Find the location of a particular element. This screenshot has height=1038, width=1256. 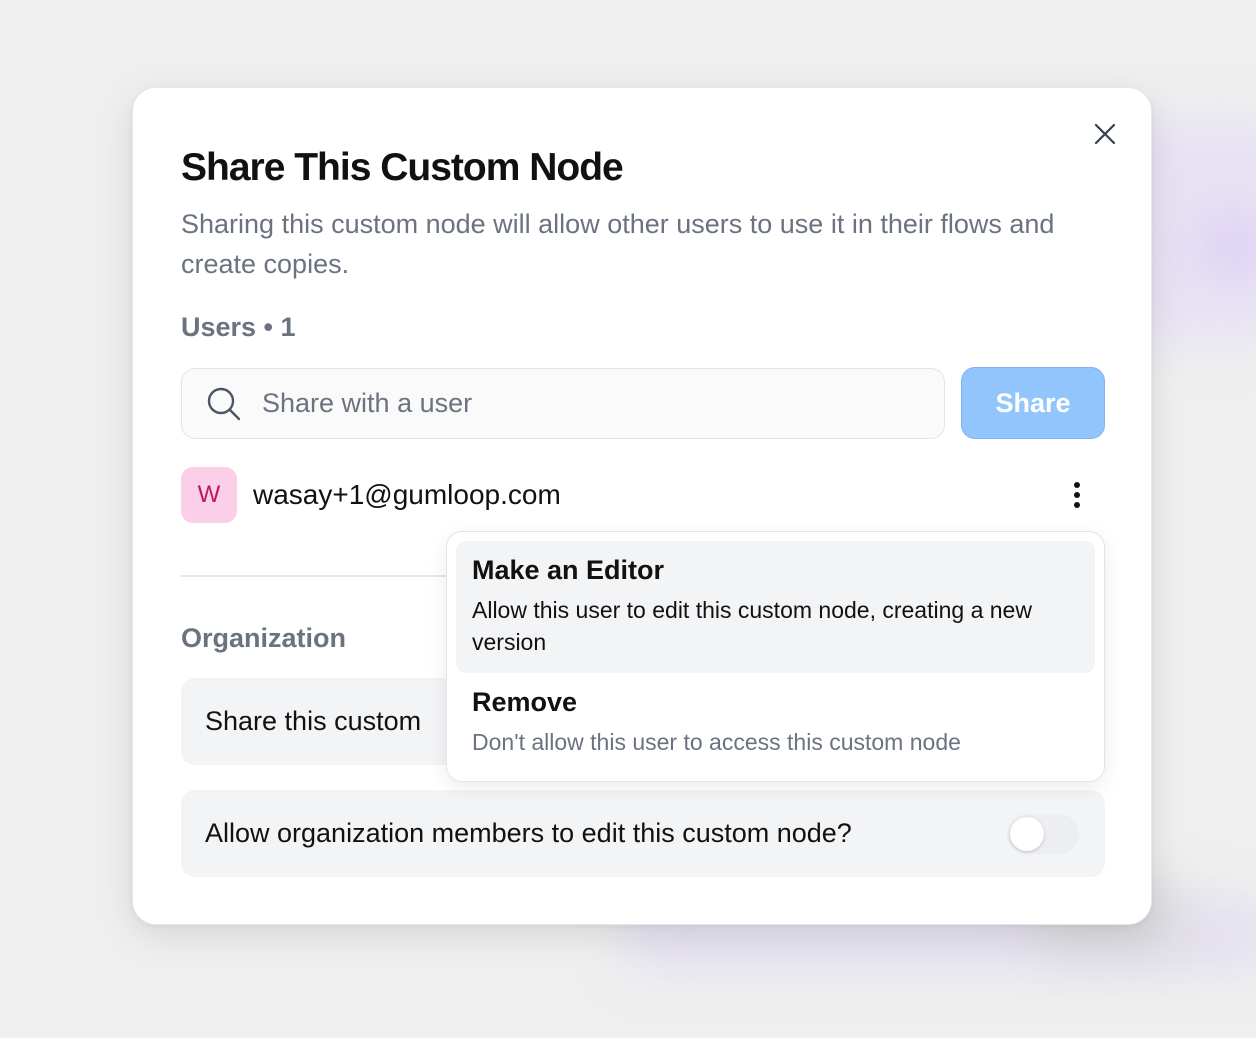

user-avatar: W is located at coordinates (209, 495).